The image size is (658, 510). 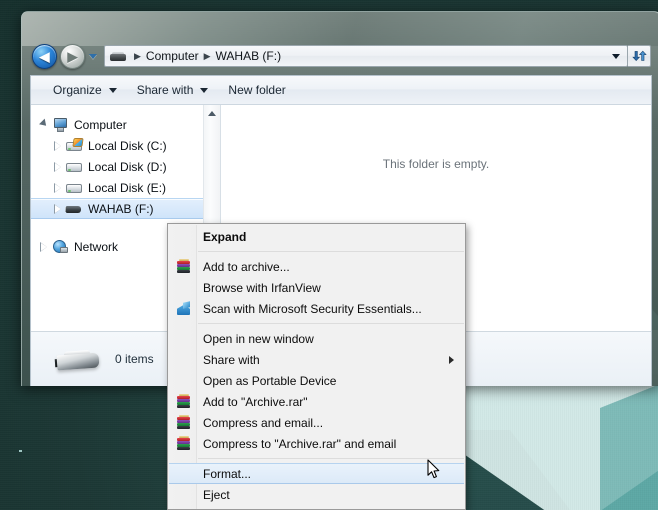 What do you see at coordinates (316, 359) in the screenshot?
I see `menu-item-share-with: Share with` at bounding box center [316, 359].